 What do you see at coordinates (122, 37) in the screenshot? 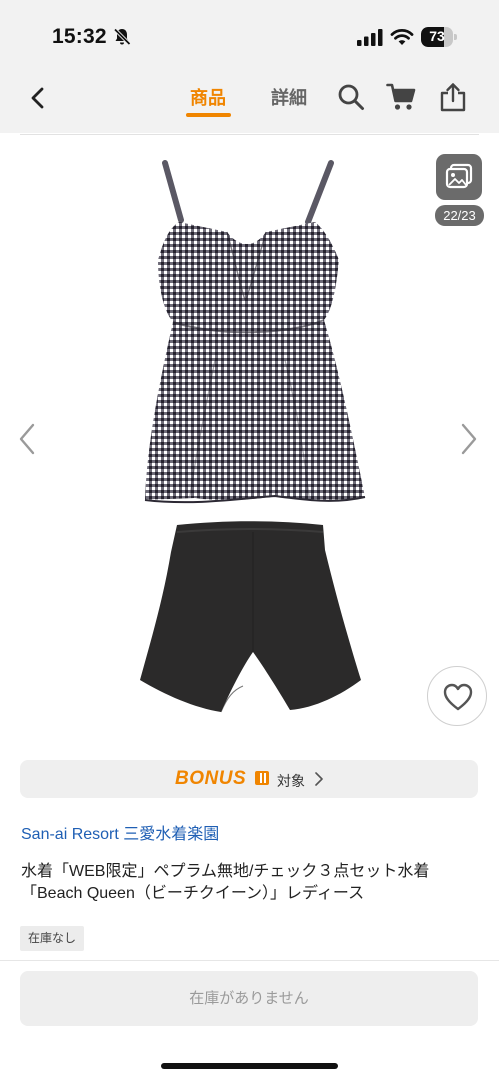
I see `silent-bell-icon` at bounding box center [122, 37].